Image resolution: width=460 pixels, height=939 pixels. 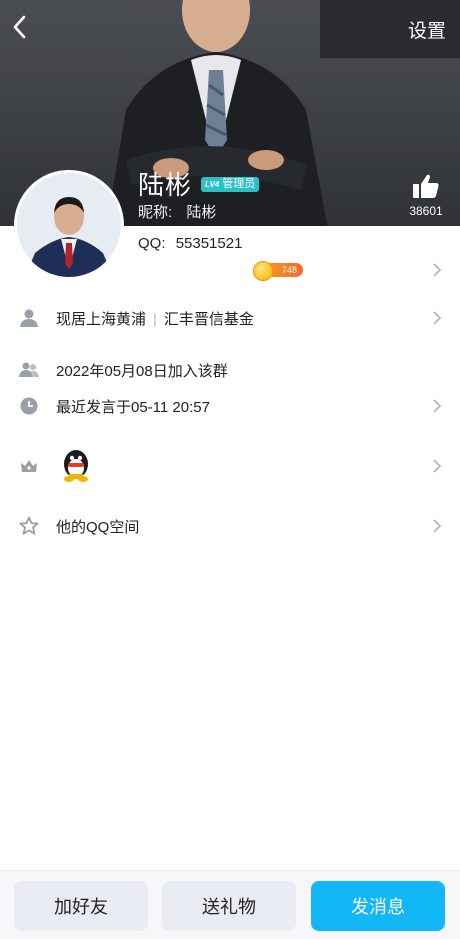 I want to click on bottom-action-bar: 加好友 送礼物 发消息, so click(x=230, y=904).